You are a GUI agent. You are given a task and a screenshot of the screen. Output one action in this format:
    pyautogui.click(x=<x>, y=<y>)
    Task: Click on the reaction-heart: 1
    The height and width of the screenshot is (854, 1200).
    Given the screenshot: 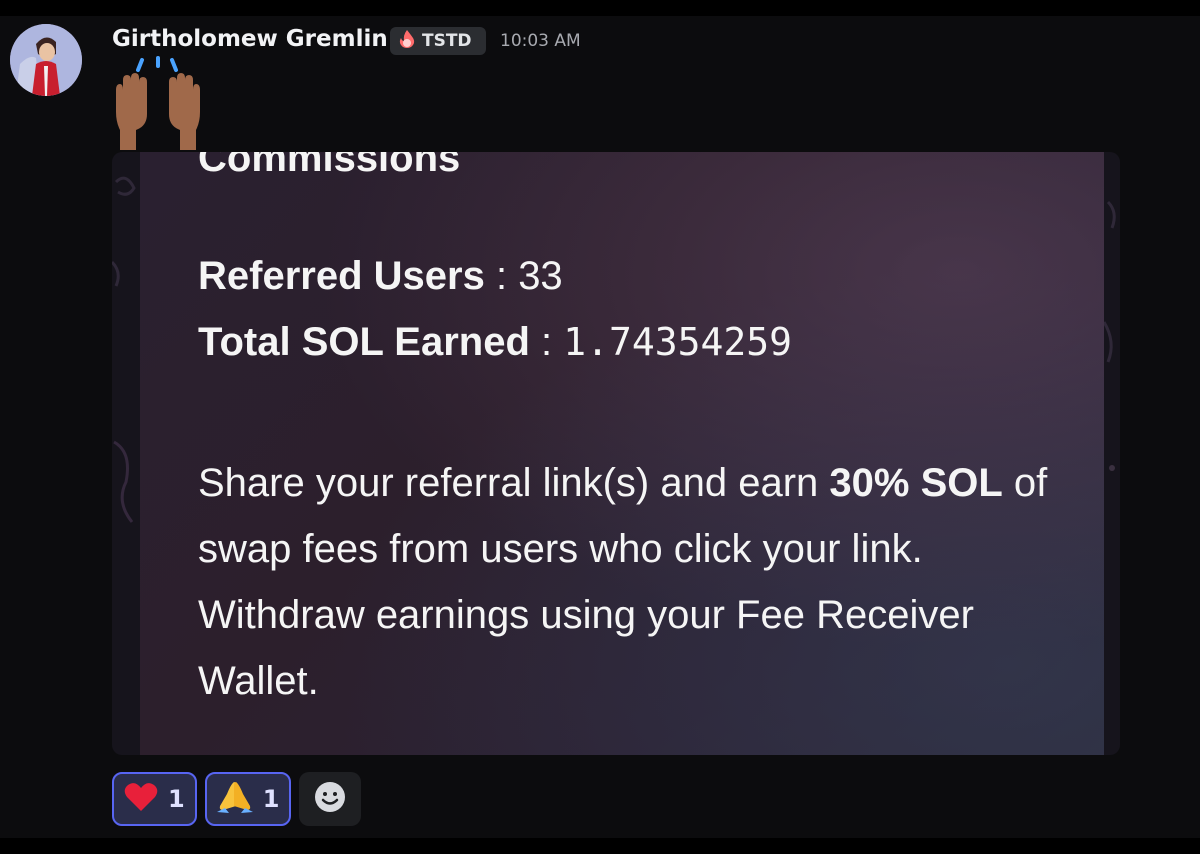 What is the action you would take?
    pyautogui.click(x=154, y=799)
    